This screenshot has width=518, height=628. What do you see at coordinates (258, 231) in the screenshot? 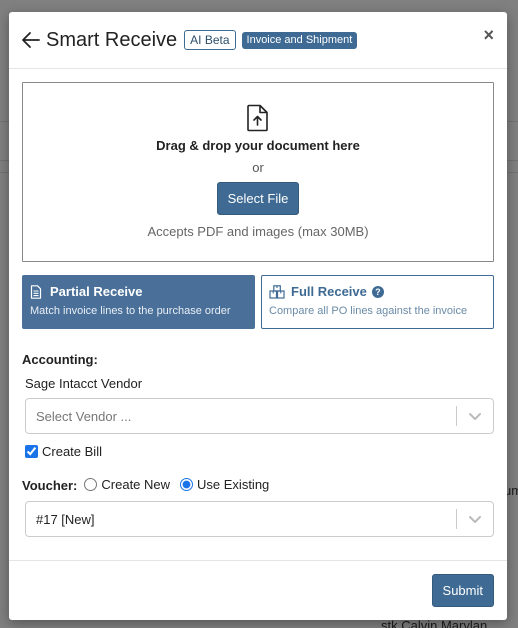
I see `dropzone-accepts: Accepts PDF and images (max 30MB)` at bounding box center [258, 231].